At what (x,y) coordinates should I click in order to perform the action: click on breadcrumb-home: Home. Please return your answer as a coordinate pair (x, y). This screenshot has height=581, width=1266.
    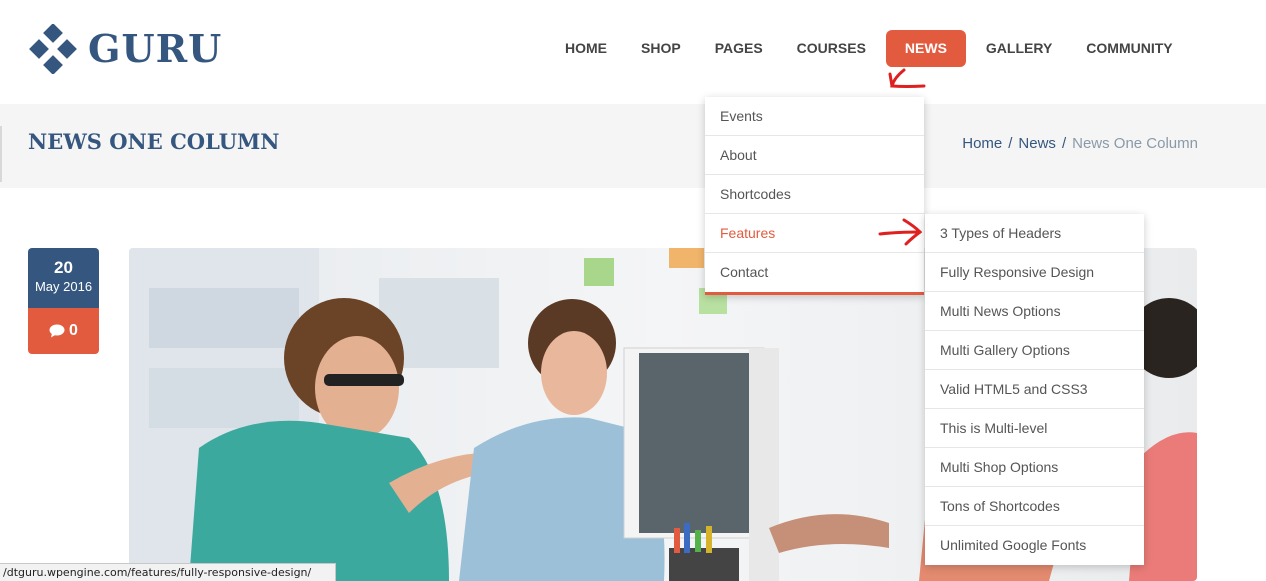
    Looking at the image, I should click on (982, 143).